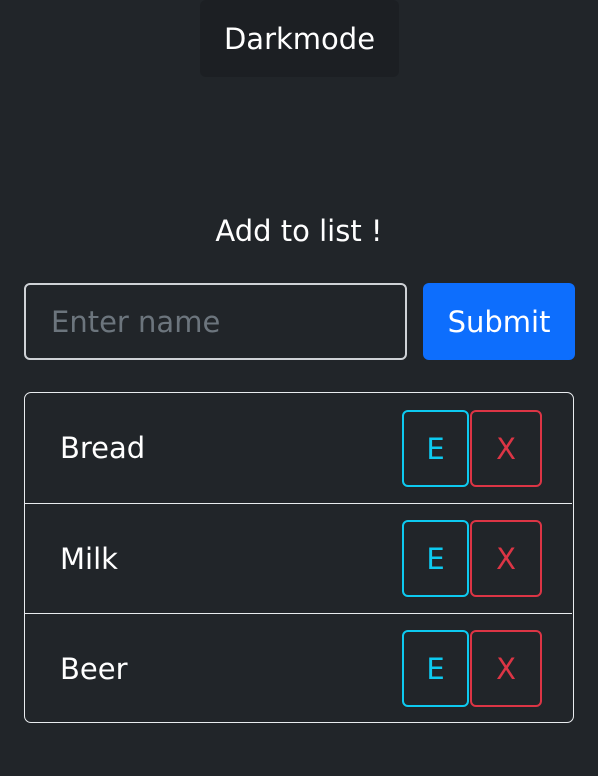  I want to click on form-heading: Add to list !, so click(299, 231).